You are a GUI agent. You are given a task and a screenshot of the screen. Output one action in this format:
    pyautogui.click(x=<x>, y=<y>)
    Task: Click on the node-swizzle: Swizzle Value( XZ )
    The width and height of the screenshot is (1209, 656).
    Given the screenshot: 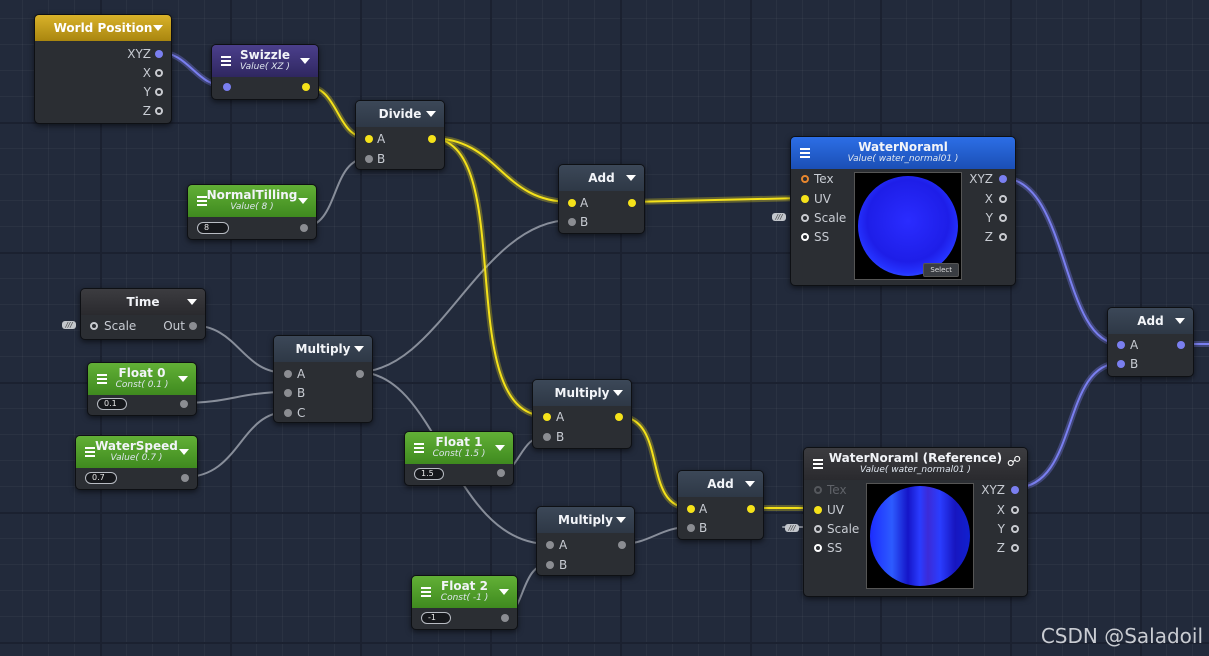 What is the action you would take?
    pyautogui.click(x=265, y=72)
    